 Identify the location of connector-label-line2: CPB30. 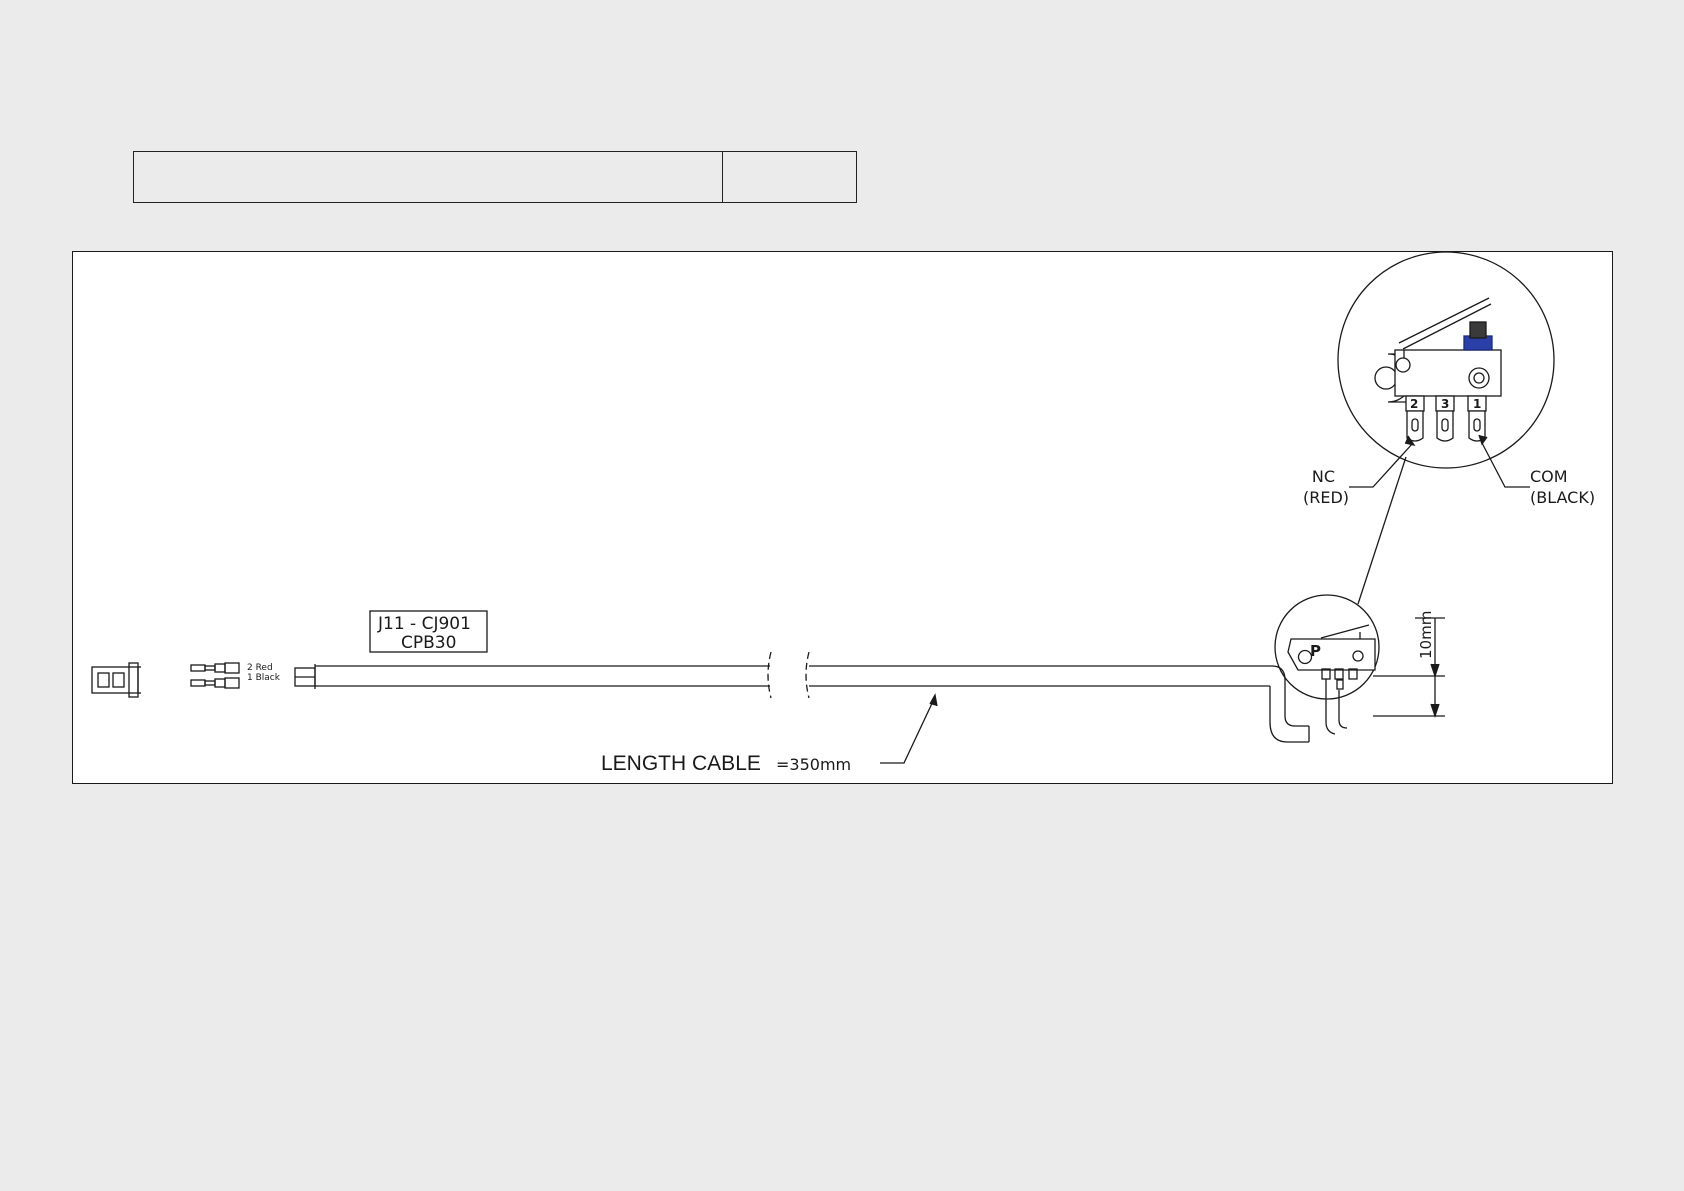
(428, 643).